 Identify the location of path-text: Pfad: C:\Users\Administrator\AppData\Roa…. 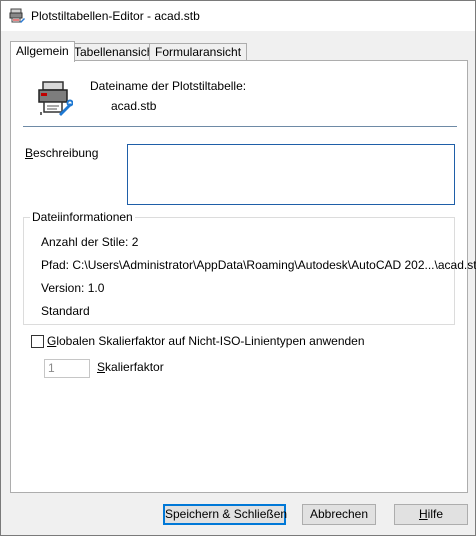
(258, 265).